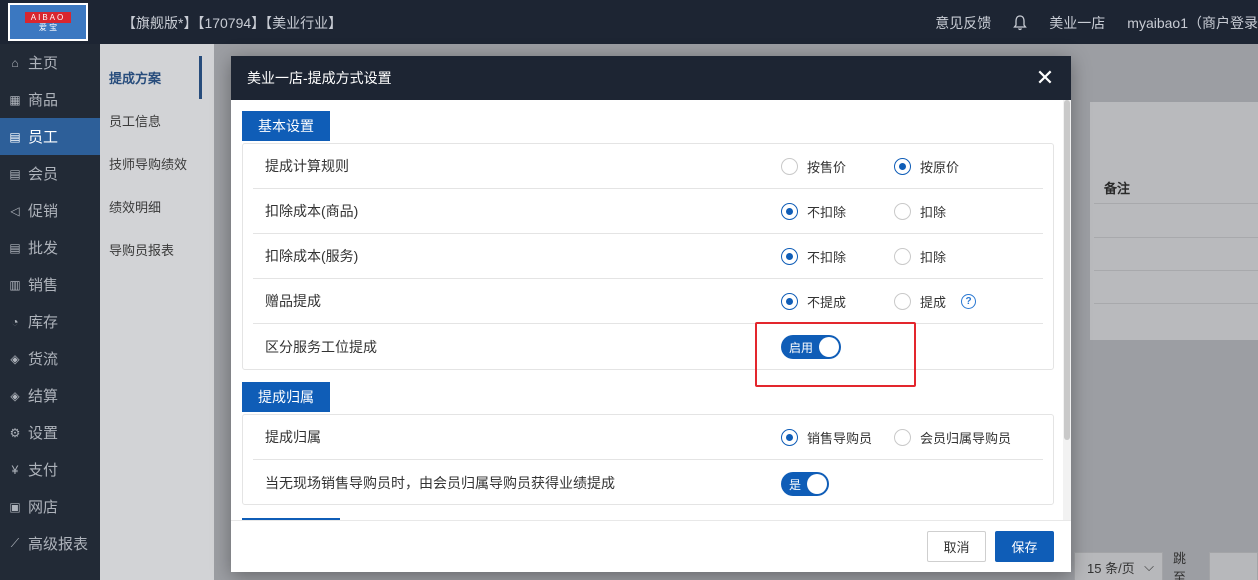 The image size is (1258, 580). I want to click on sidebar-item-shop: ▣ 网店, so click(50, 506).